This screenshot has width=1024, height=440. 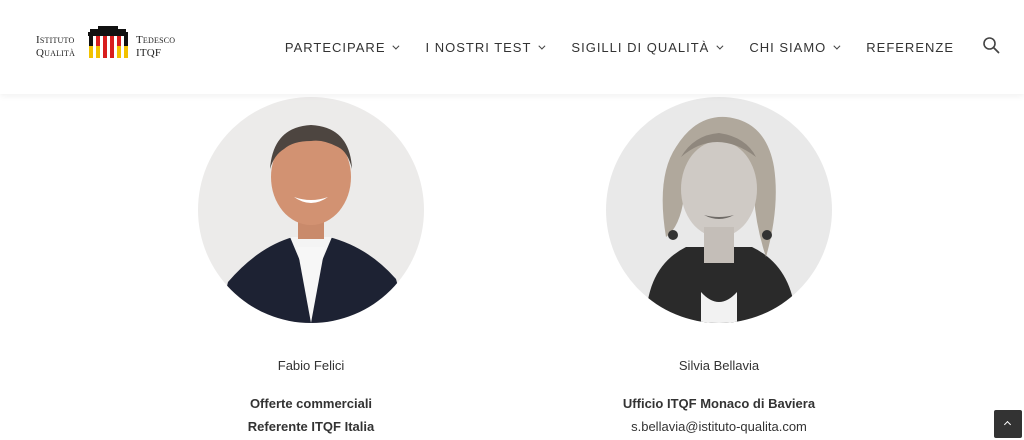 What do you see at coordinates (478, 47) in the screenshot?
I see `nav-item-label: I NOSTRI TEST` at bounding box center [478, 47].